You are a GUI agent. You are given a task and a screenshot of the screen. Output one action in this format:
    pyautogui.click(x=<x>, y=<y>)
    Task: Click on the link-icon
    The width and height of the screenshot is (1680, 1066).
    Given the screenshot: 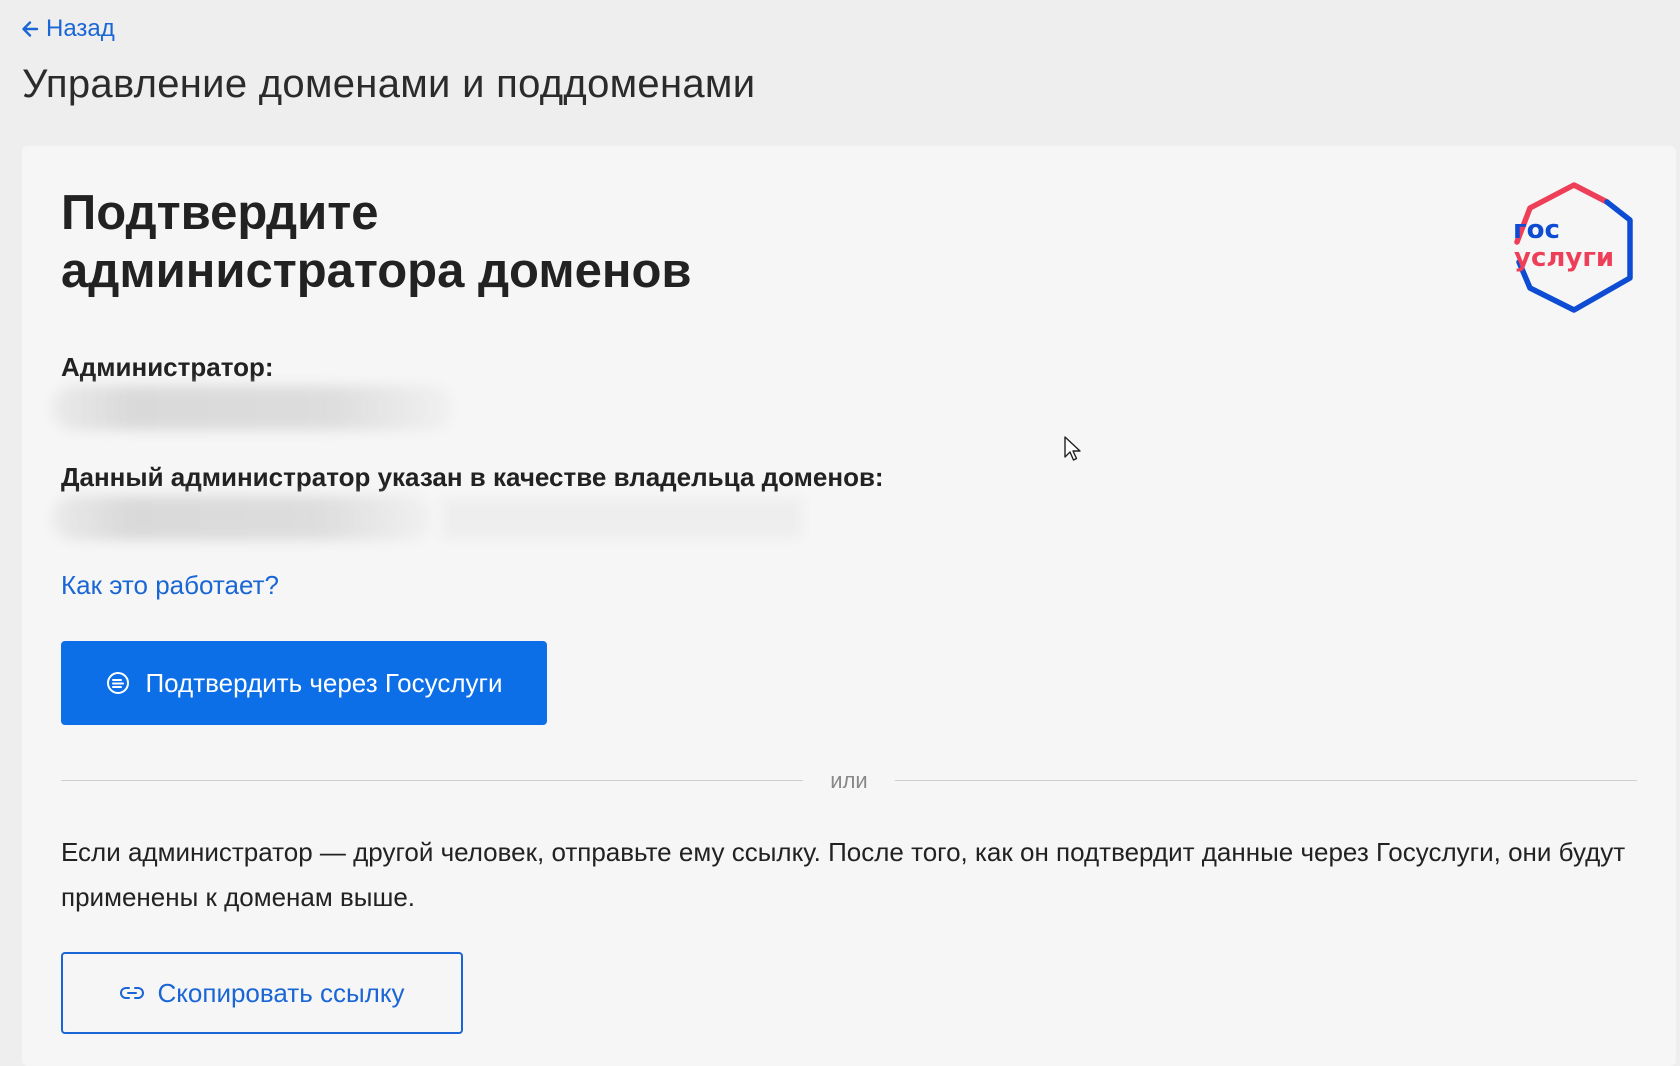 What is the action you would take?
    pyautogui.click(x=132, y=993)
    